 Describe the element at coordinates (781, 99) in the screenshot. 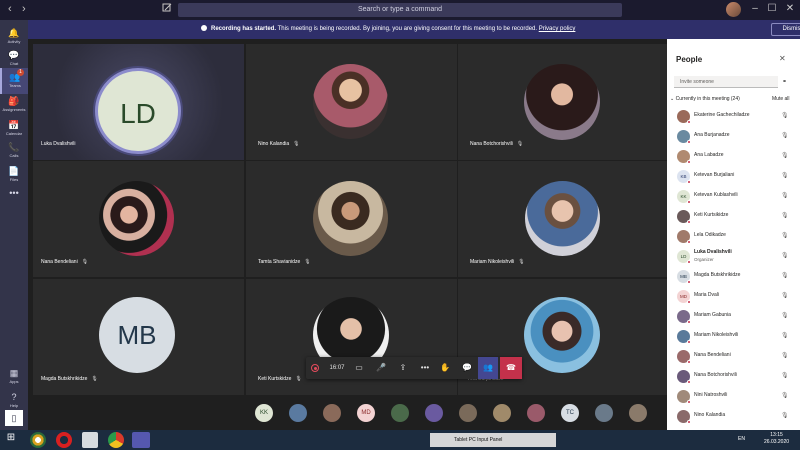

I see `mute-all-button: Mute all` at that location.